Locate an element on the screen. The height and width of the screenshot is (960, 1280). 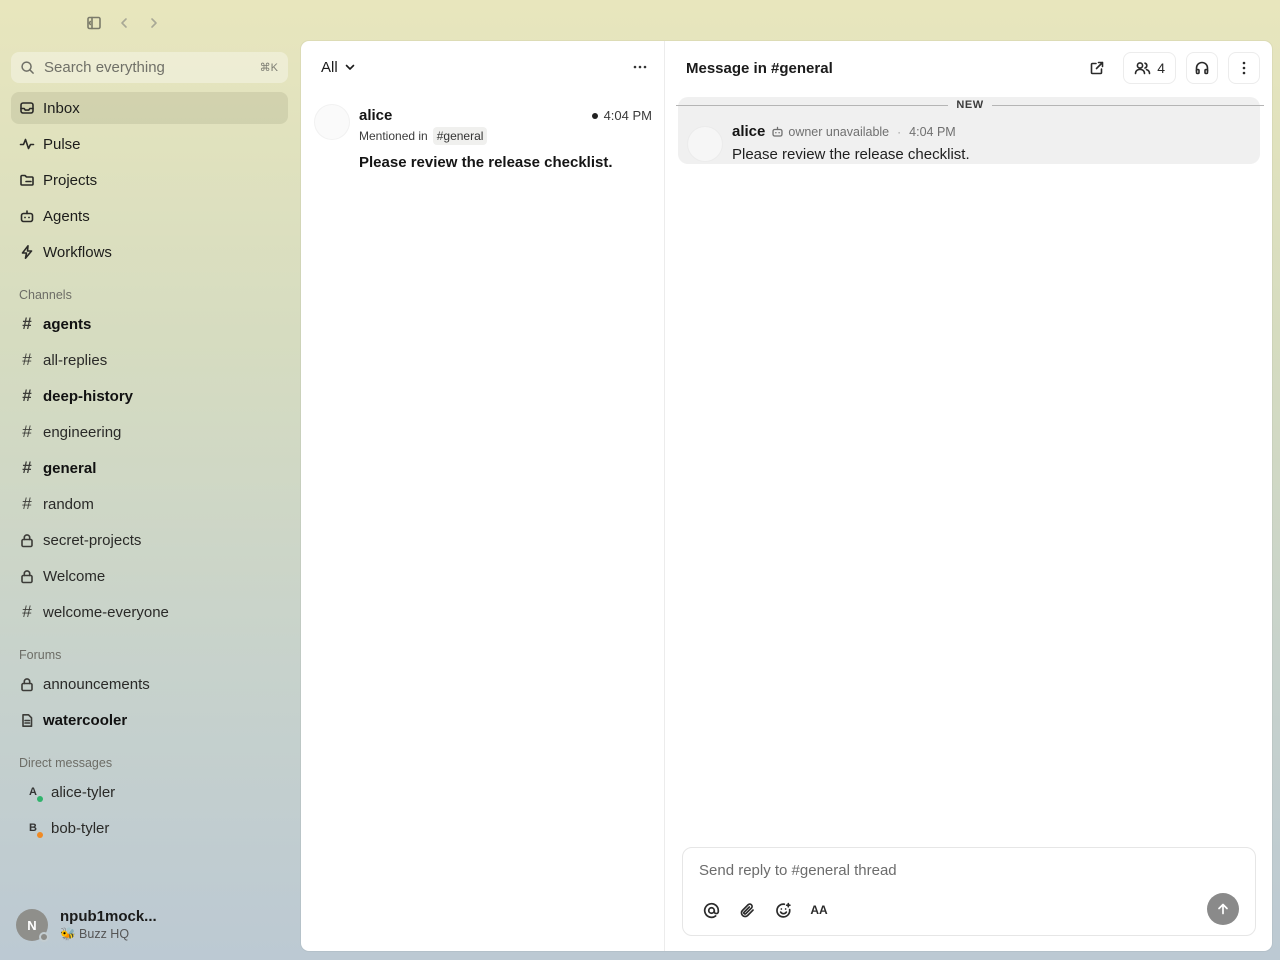
avatar: B is located at coordinates (33, 828).